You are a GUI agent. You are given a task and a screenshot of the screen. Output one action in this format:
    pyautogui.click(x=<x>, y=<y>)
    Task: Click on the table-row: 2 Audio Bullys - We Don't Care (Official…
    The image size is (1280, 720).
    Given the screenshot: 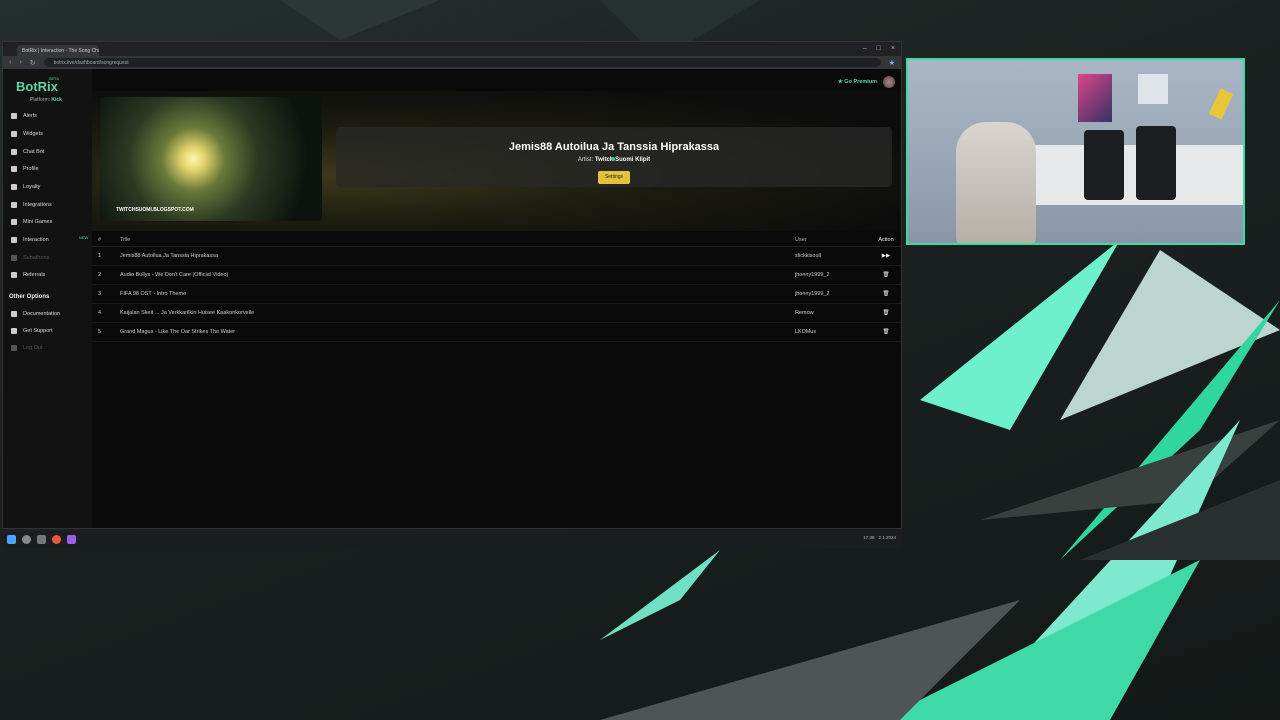 What is the action you would take?
    pyautogui.click(x=496, y=275)
    